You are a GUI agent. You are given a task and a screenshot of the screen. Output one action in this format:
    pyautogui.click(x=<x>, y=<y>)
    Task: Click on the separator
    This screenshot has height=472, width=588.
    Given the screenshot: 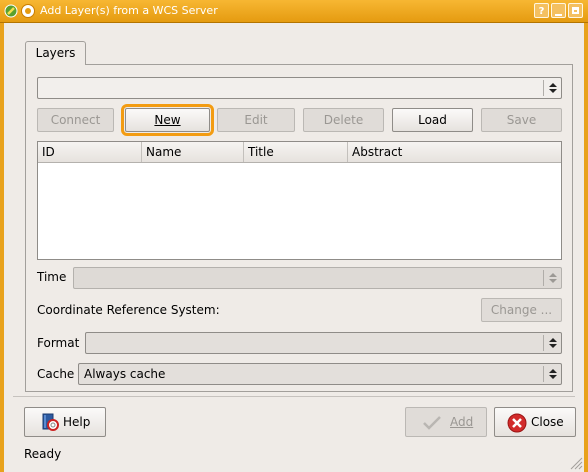 What is the action you would take?
    pyautogui.click(x=294, y=396)
    